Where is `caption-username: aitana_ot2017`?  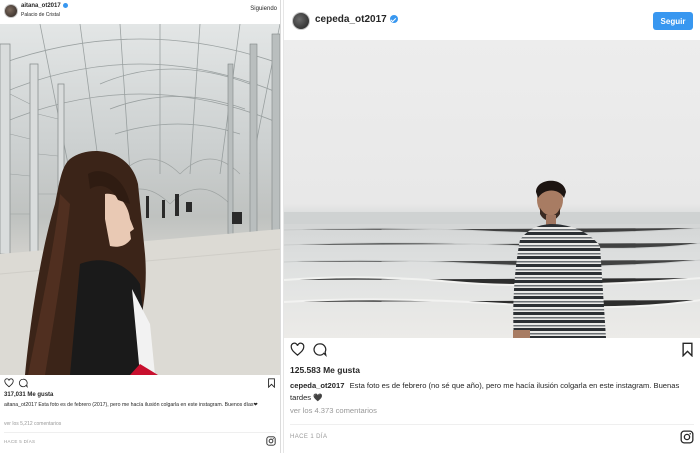
caption-username: aitana_ot2017 is located at coordinates (20, 405).